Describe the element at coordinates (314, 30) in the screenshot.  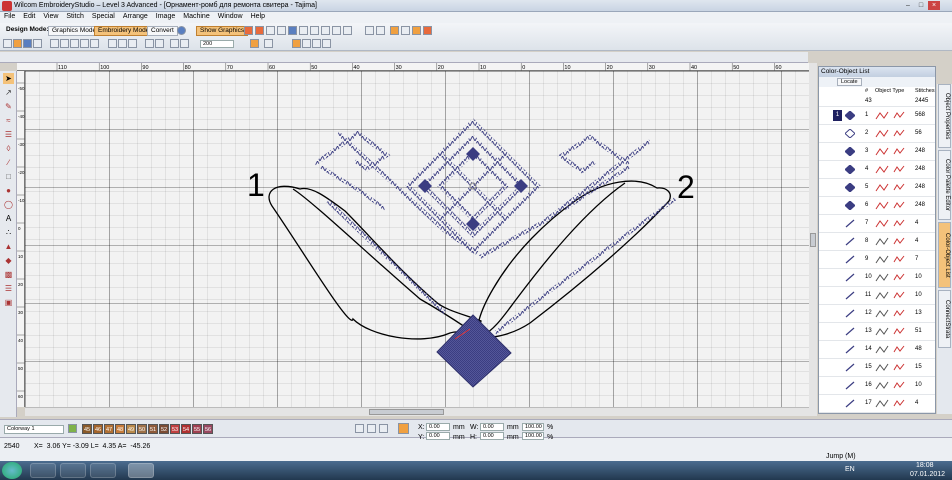
I see `table-icon` at that location.